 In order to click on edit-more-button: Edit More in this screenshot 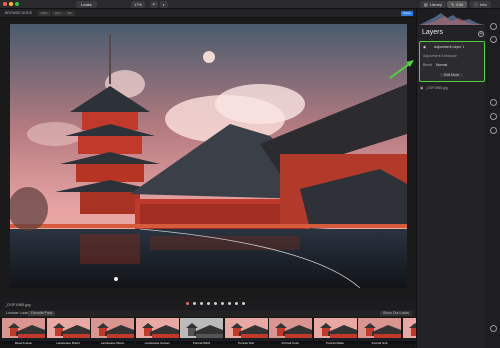, I will do `click(451, 75)`.